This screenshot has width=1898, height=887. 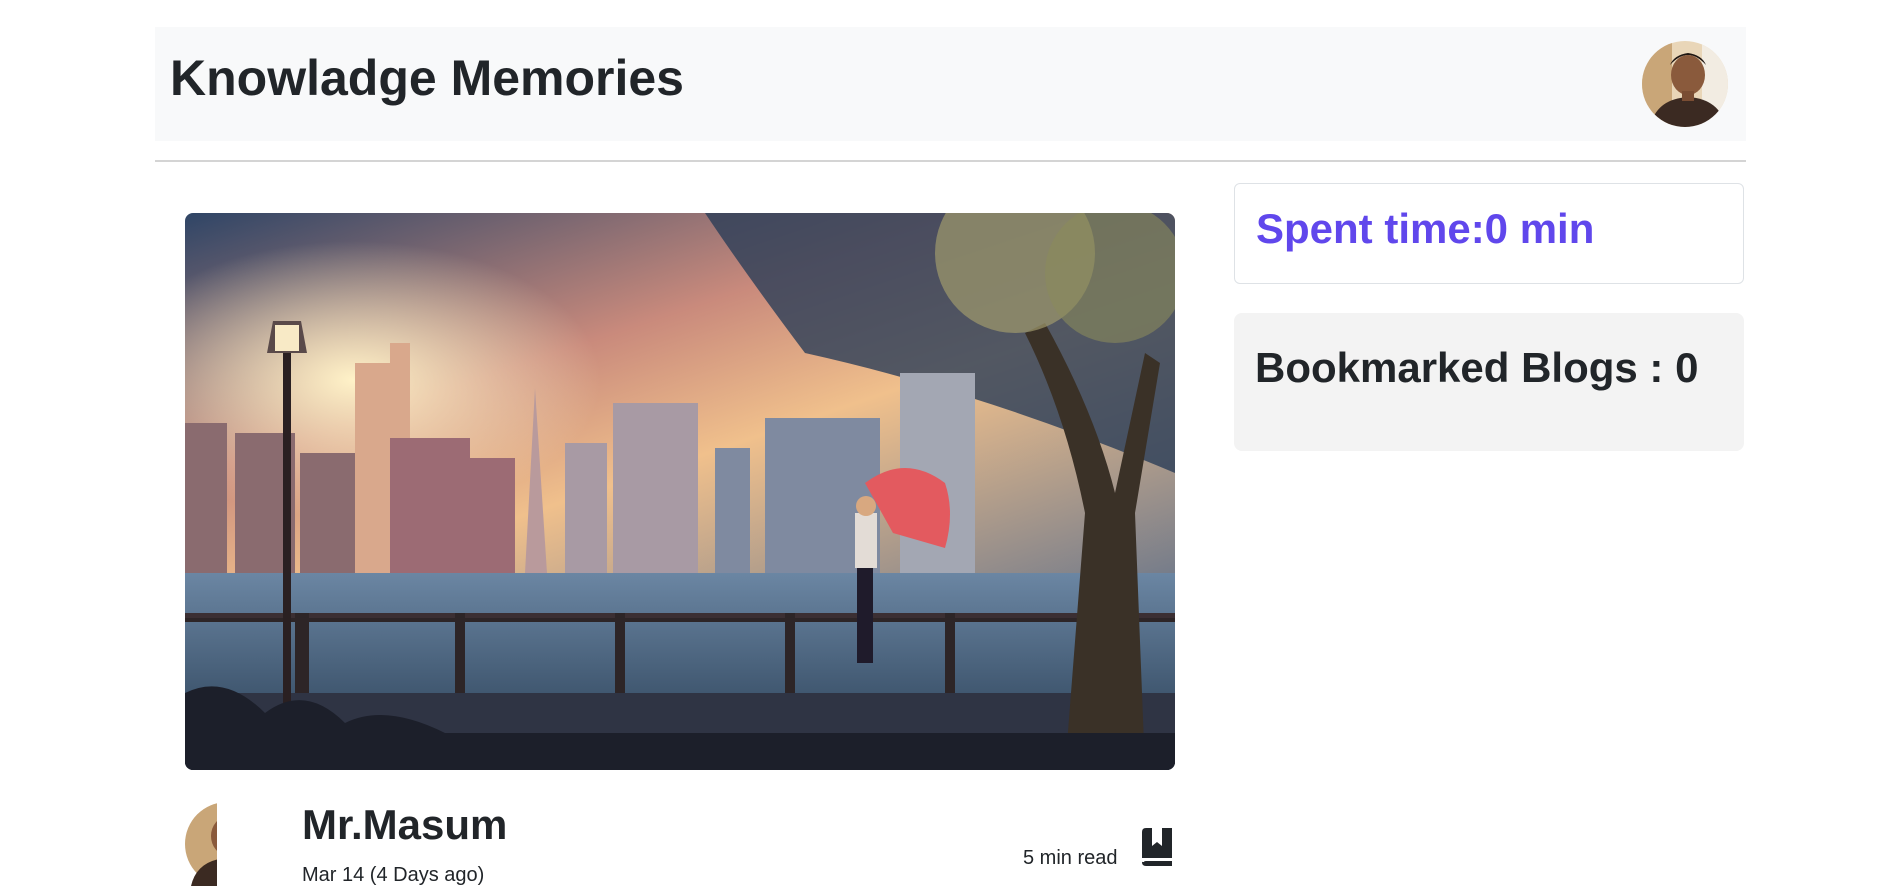 I want to click on spent-time-card: Spent time:0 min, so click(x=1489, y=233).